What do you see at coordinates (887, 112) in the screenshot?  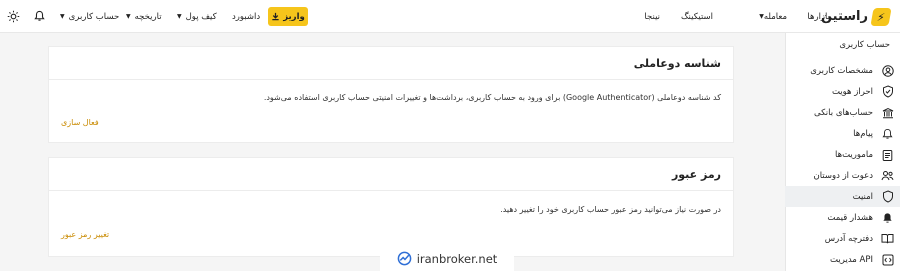 I see `bank-icon` at bounding box center [887, 112].